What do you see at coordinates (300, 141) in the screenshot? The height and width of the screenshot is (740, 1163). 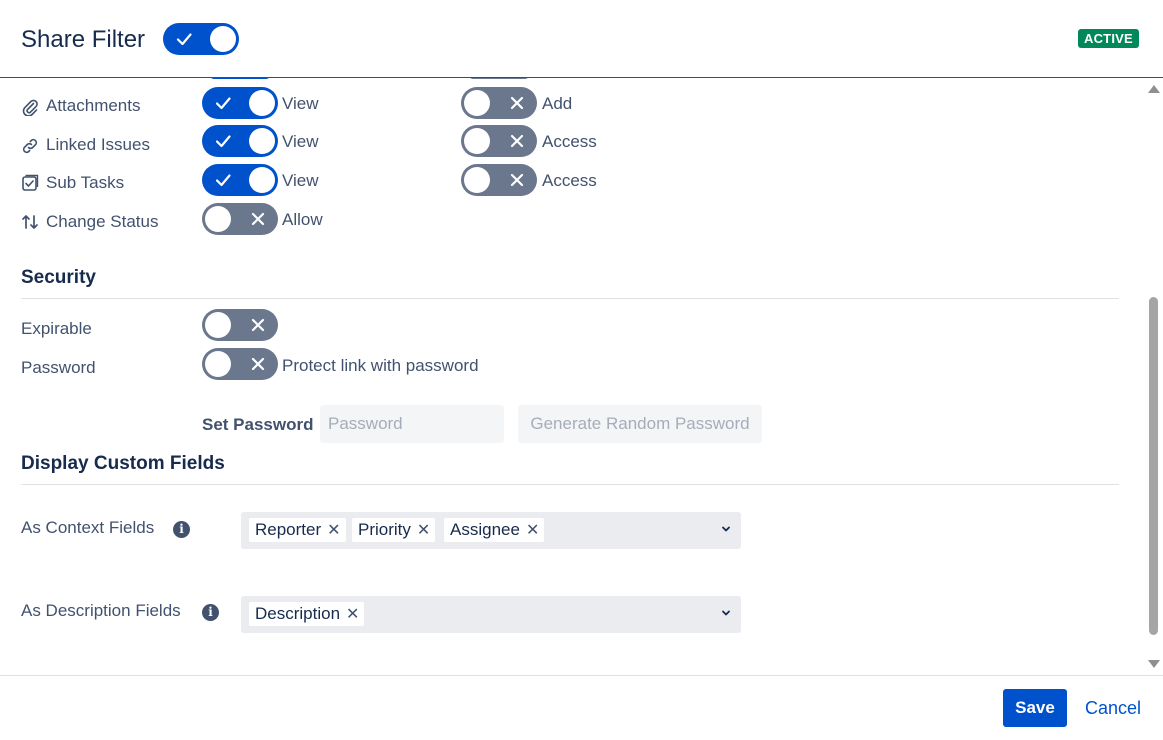 I see `linked-issues-view-label: View` at bounding box center [300, 141].